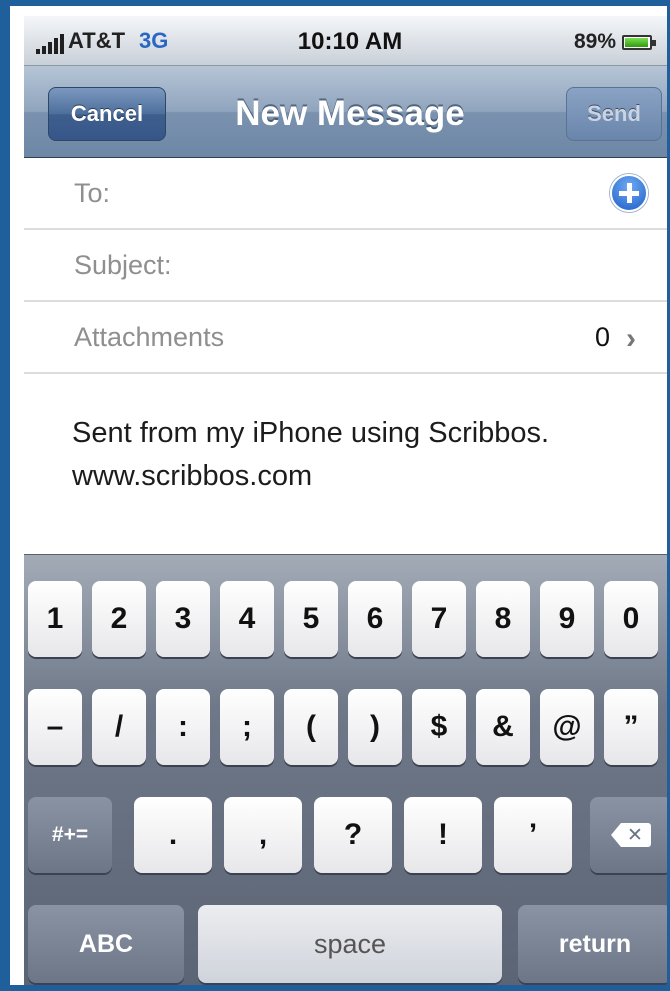  What do you see at coordinates (247, 727) in the screenshot?
I see `symbol-key: ;` at bounding box center [247, 727].